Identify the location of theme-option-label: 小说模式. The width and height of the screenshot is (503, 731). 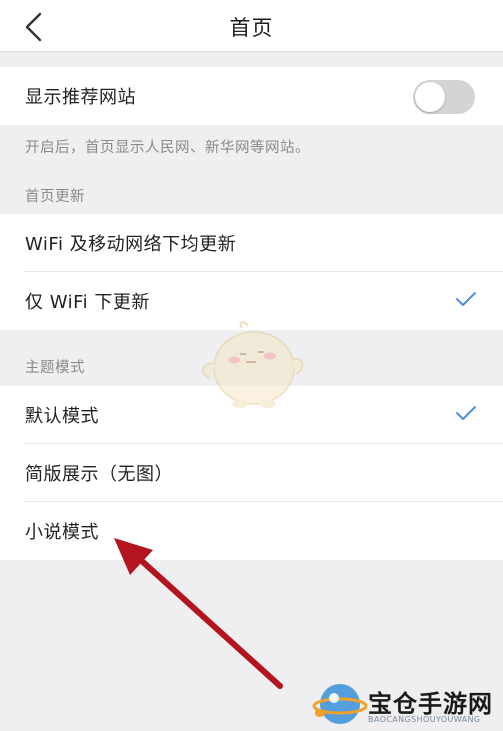
(62, 532).